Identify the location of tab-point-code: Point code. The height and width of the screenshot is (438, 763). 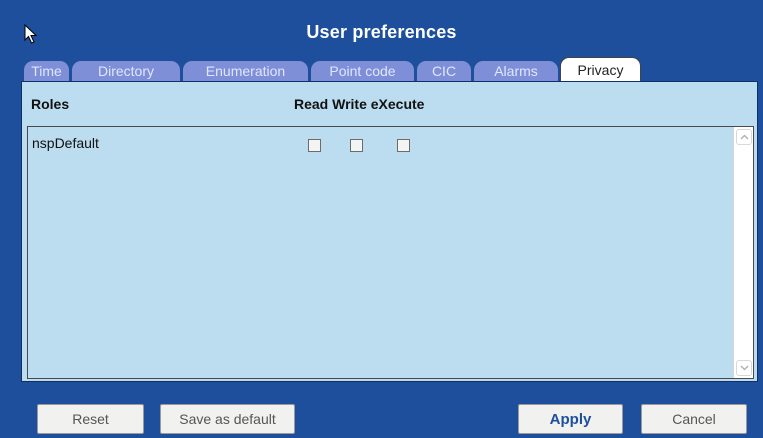
(362, 71).